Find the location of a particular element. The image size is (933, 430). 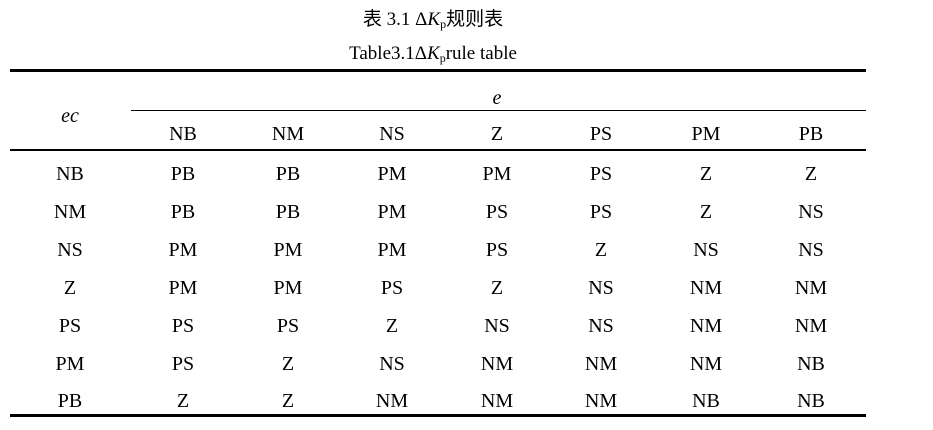

caption-cn-suffix: 规则表 is located at coordinates (475, 19).